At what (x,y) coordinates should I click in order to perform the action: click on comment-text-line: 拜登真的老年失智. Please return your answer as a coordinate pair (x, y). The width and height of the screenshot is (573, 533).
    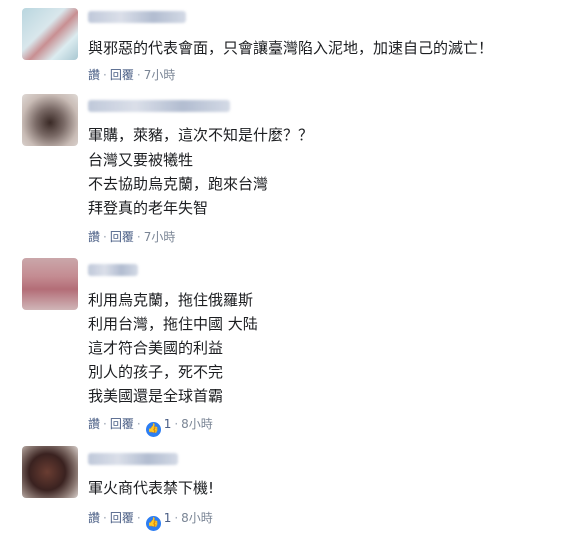
    Looking at the image, I should click on (148, 208).